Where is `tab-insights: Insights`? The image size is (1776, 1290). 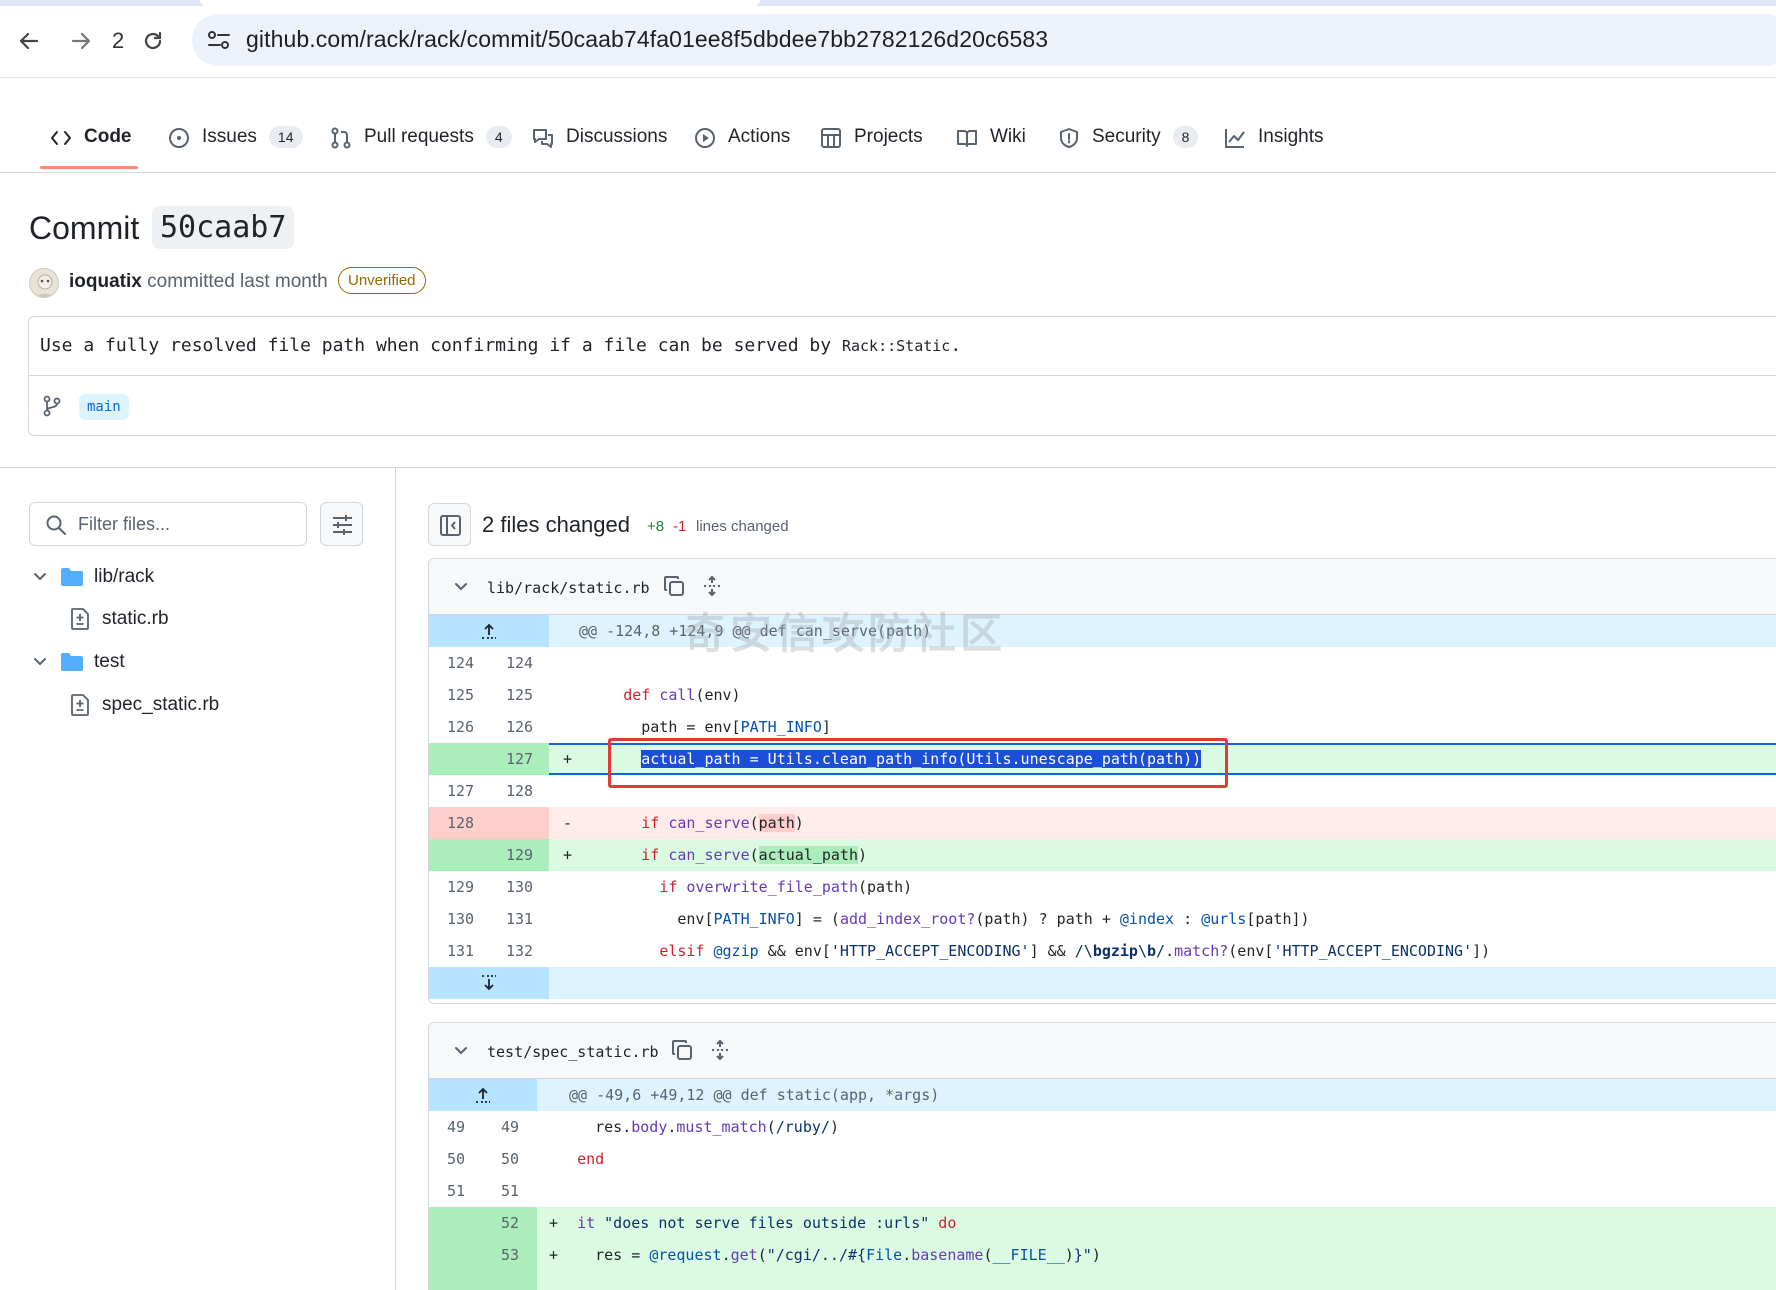 tab-insights: Insights is located at coordinates (1273, 148).